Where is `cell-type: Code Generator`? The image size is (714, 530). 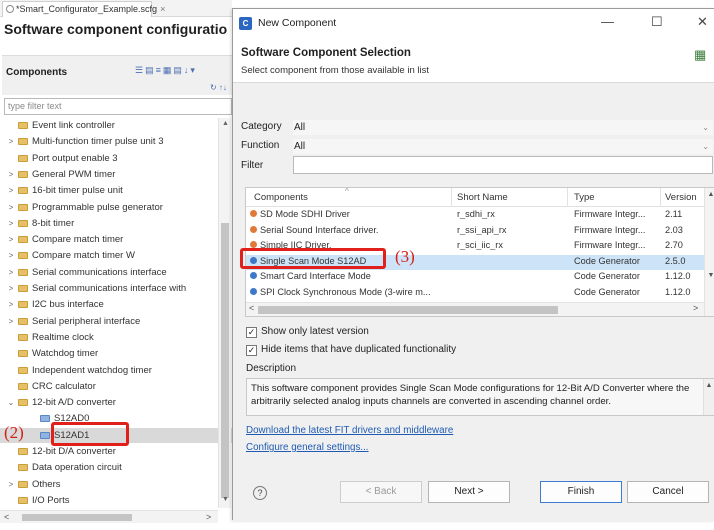 cell-type: Code Generator is located at coordinates (607, 291).